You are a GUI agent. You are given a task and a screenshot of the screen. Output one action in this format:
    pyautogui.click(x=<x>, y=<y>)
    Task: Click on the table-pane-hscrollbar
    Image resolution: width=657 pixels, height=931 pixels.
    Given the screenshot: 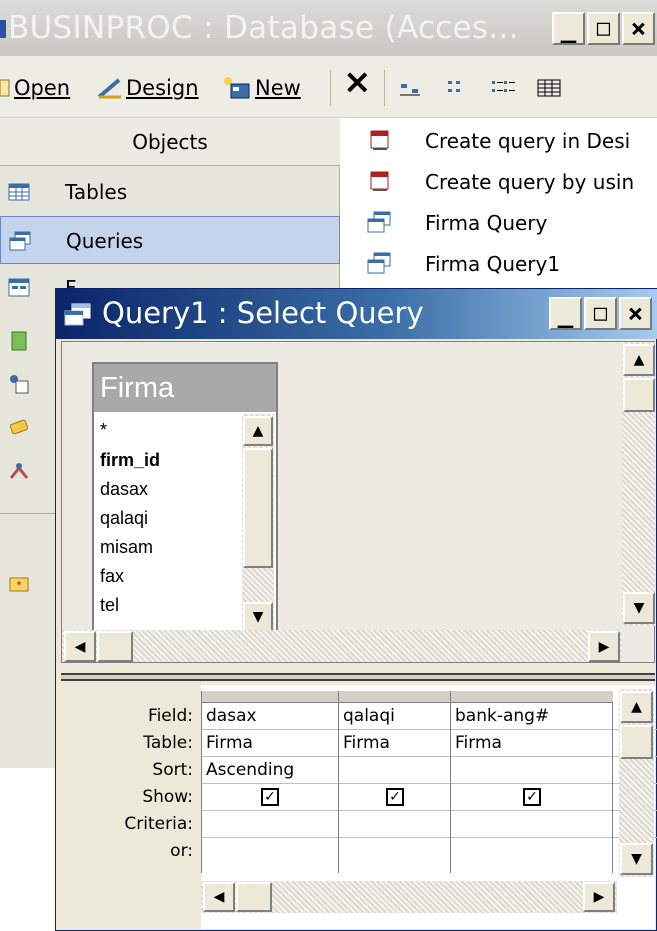 What is the action you would take?
    pyautogui.click(x=342, y=646)
    